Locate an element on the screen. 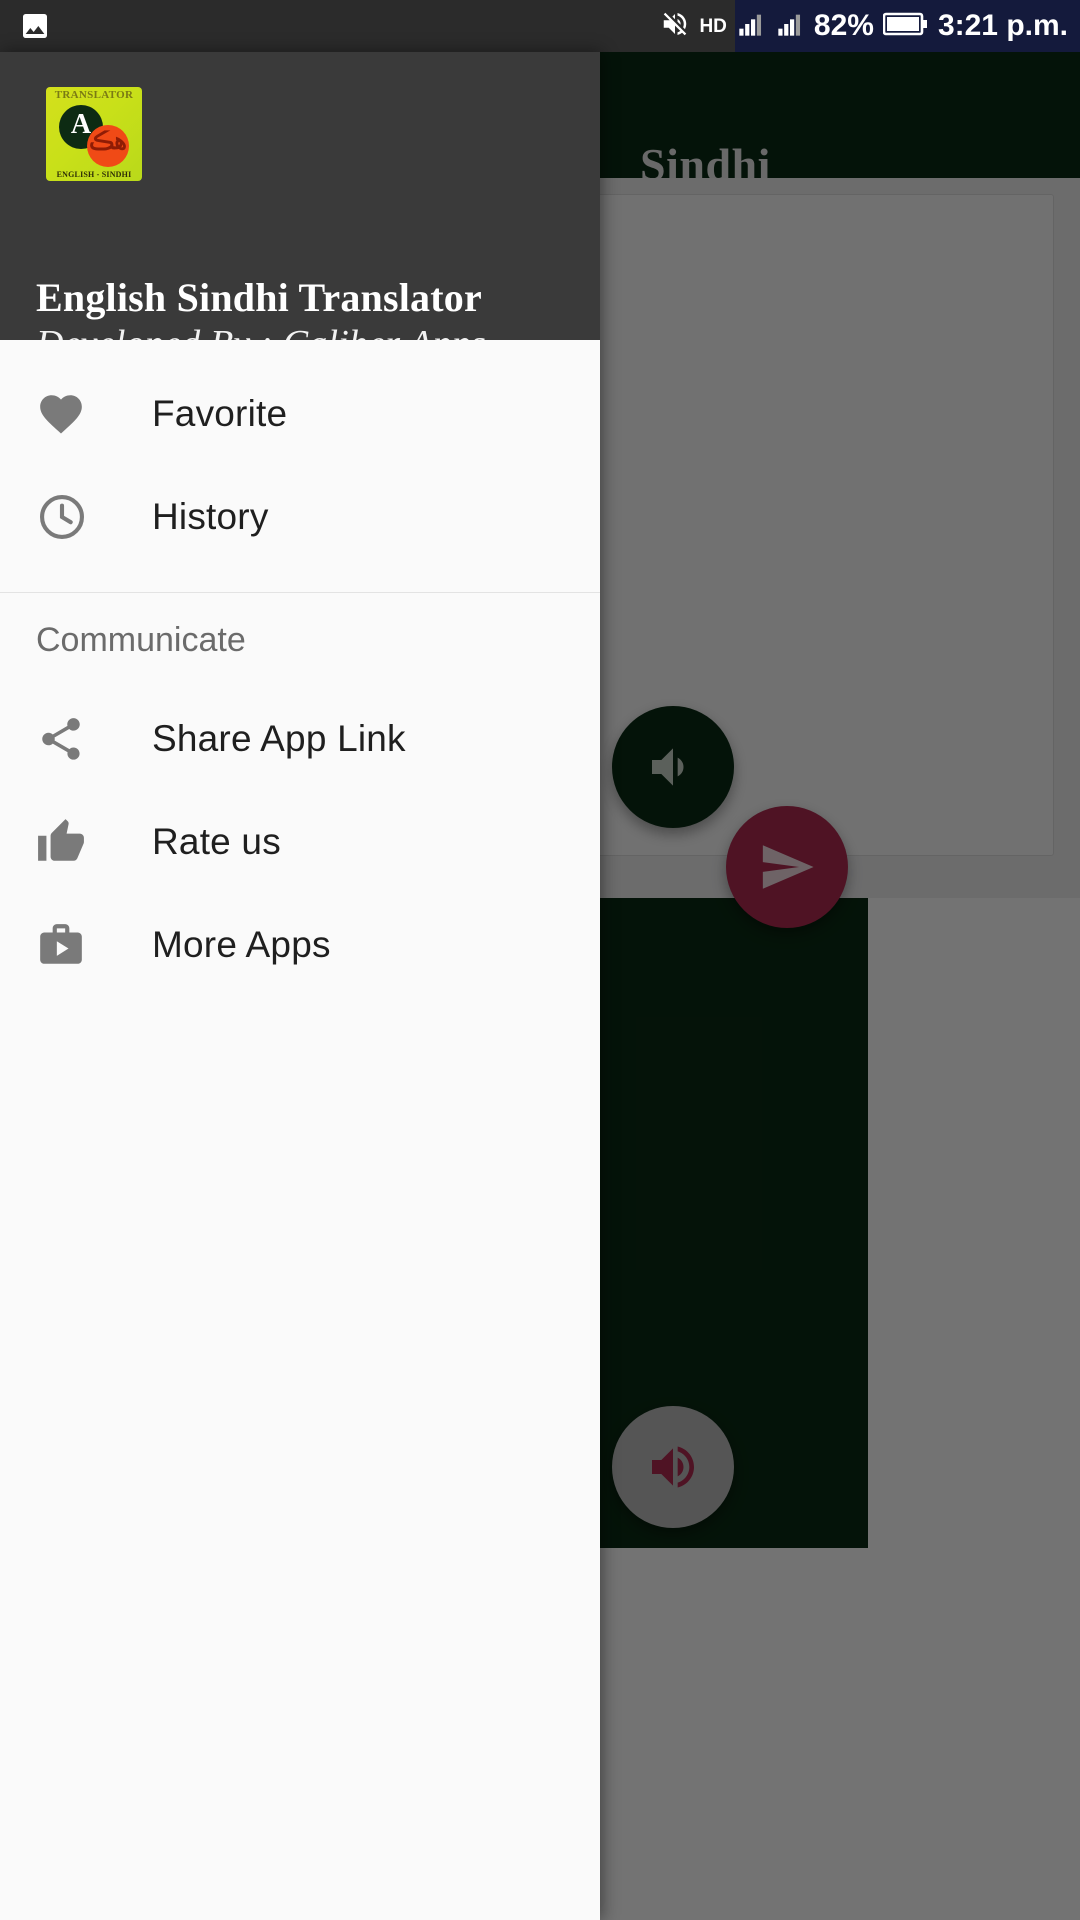 Image resolution: width=1080 pixels, height=1920 pixels. clock-icon is located at coordinates (73, 517).